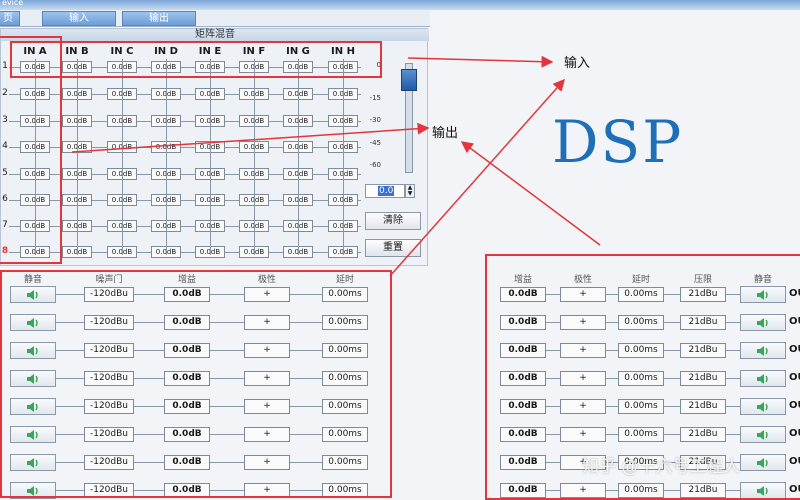 The width and height of the screenshot is (800, 500). What do you see at coordinates (661, 467) in the screenshot?
I see `watermark: 知乎 @十六号工程人` at bounding box center [661, 467].